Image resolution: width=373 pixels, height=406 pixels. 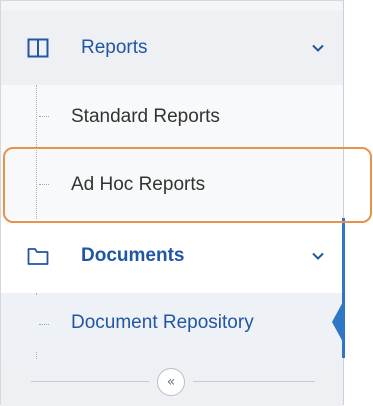 What do you see at coordinates (38, 48) in the screenshot?
I see `columns-icon` at bounding box center [38, 48].